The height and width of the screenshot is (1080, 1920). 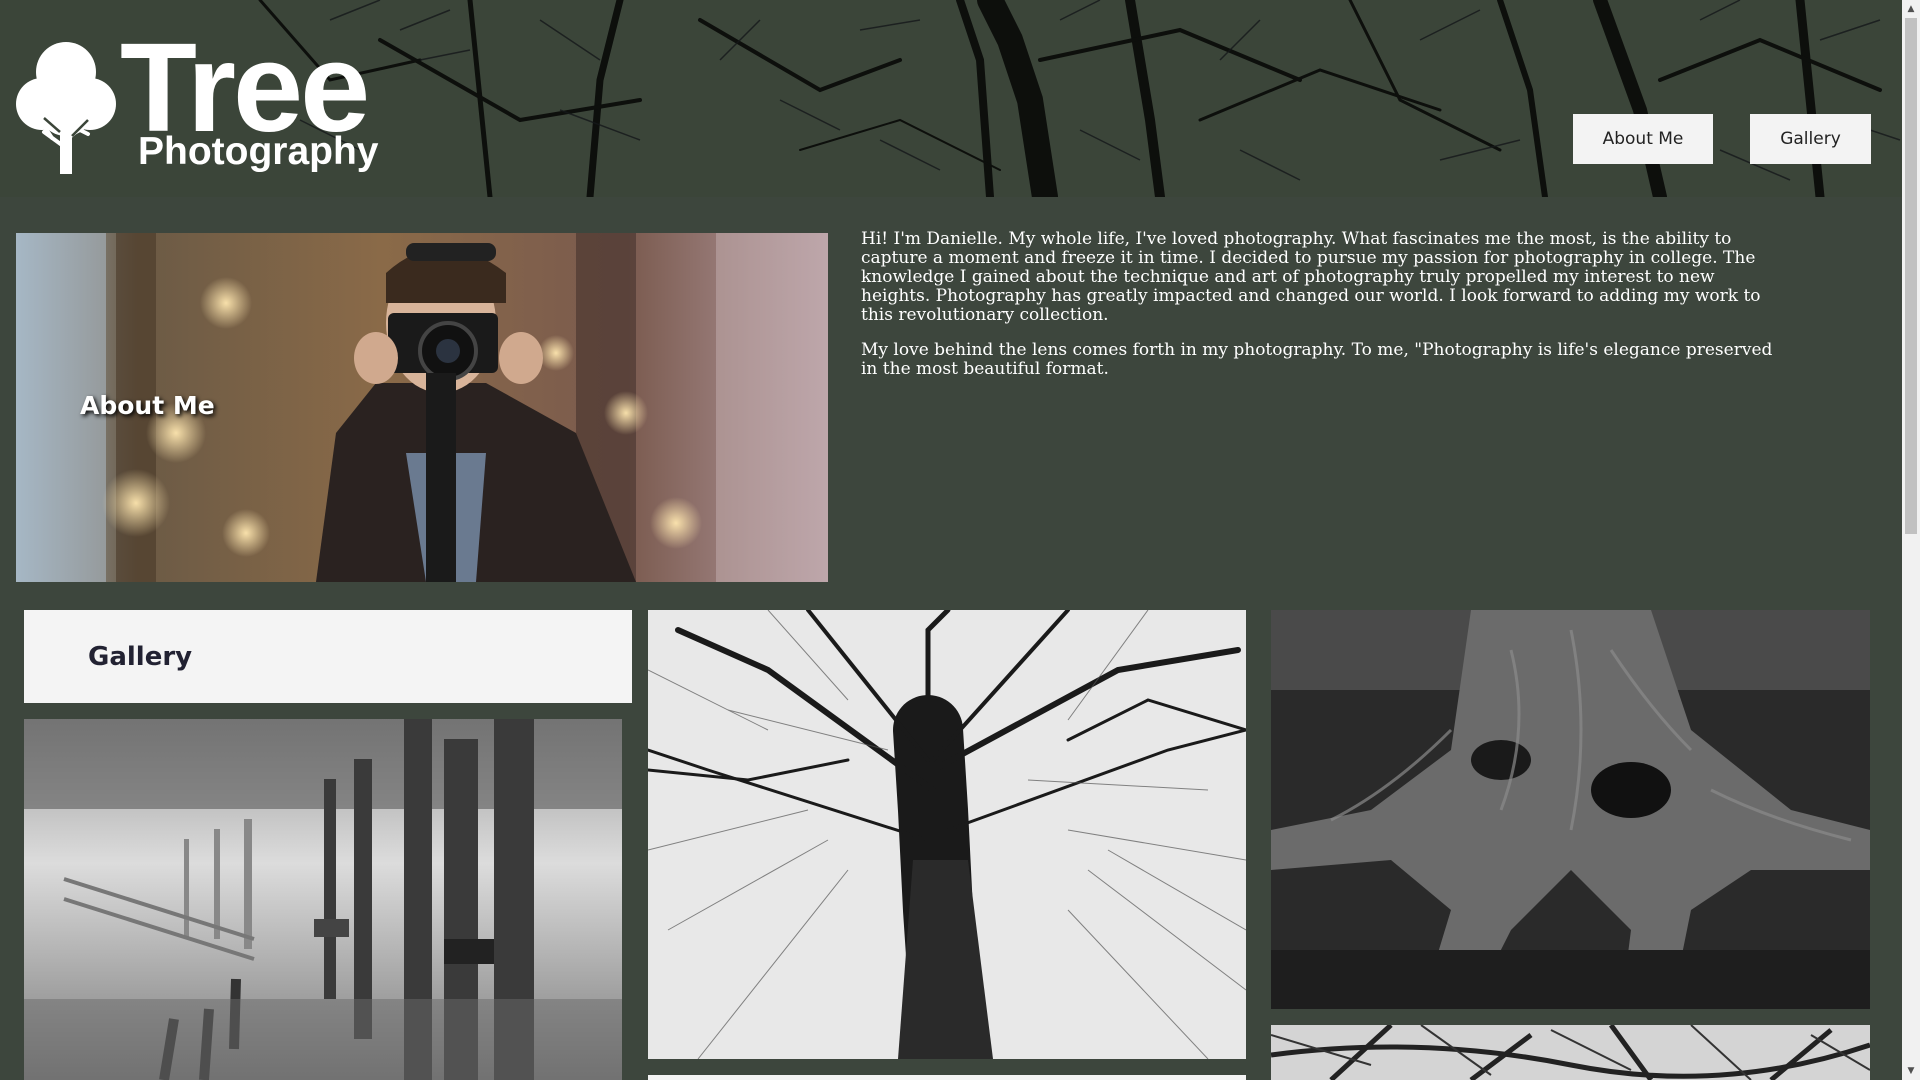 What do you see at coordinates (147, 405) in the screenshot?
I see `about-title: About Me` at bounding box center [147, 405].